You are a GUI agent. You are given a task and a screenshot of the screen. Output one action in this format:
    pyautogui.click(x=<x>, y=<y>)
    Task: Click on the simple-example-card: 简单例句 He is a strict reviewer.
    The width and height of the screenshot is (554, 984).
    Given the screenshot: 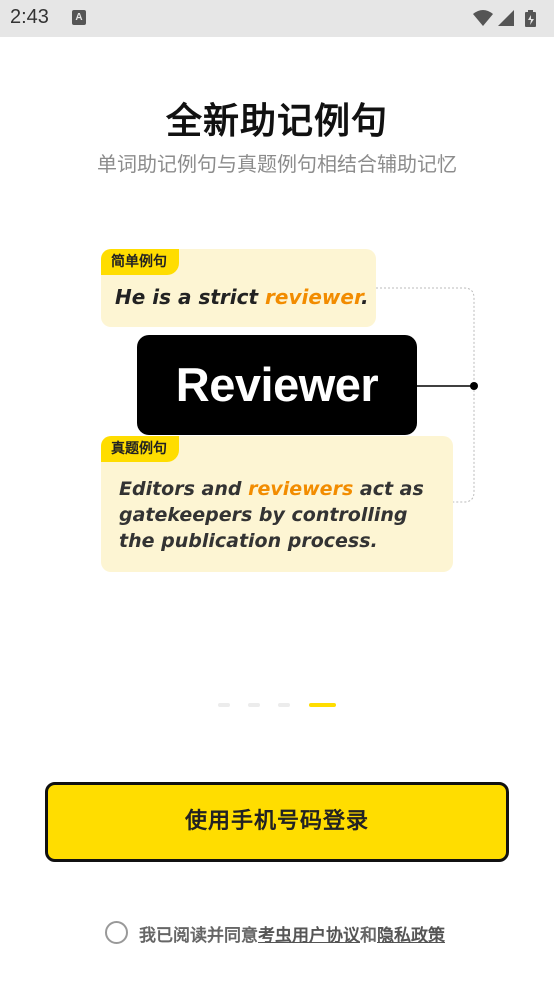 What is the action you would take?
    pyautogui.click(x=238, y=288)
    